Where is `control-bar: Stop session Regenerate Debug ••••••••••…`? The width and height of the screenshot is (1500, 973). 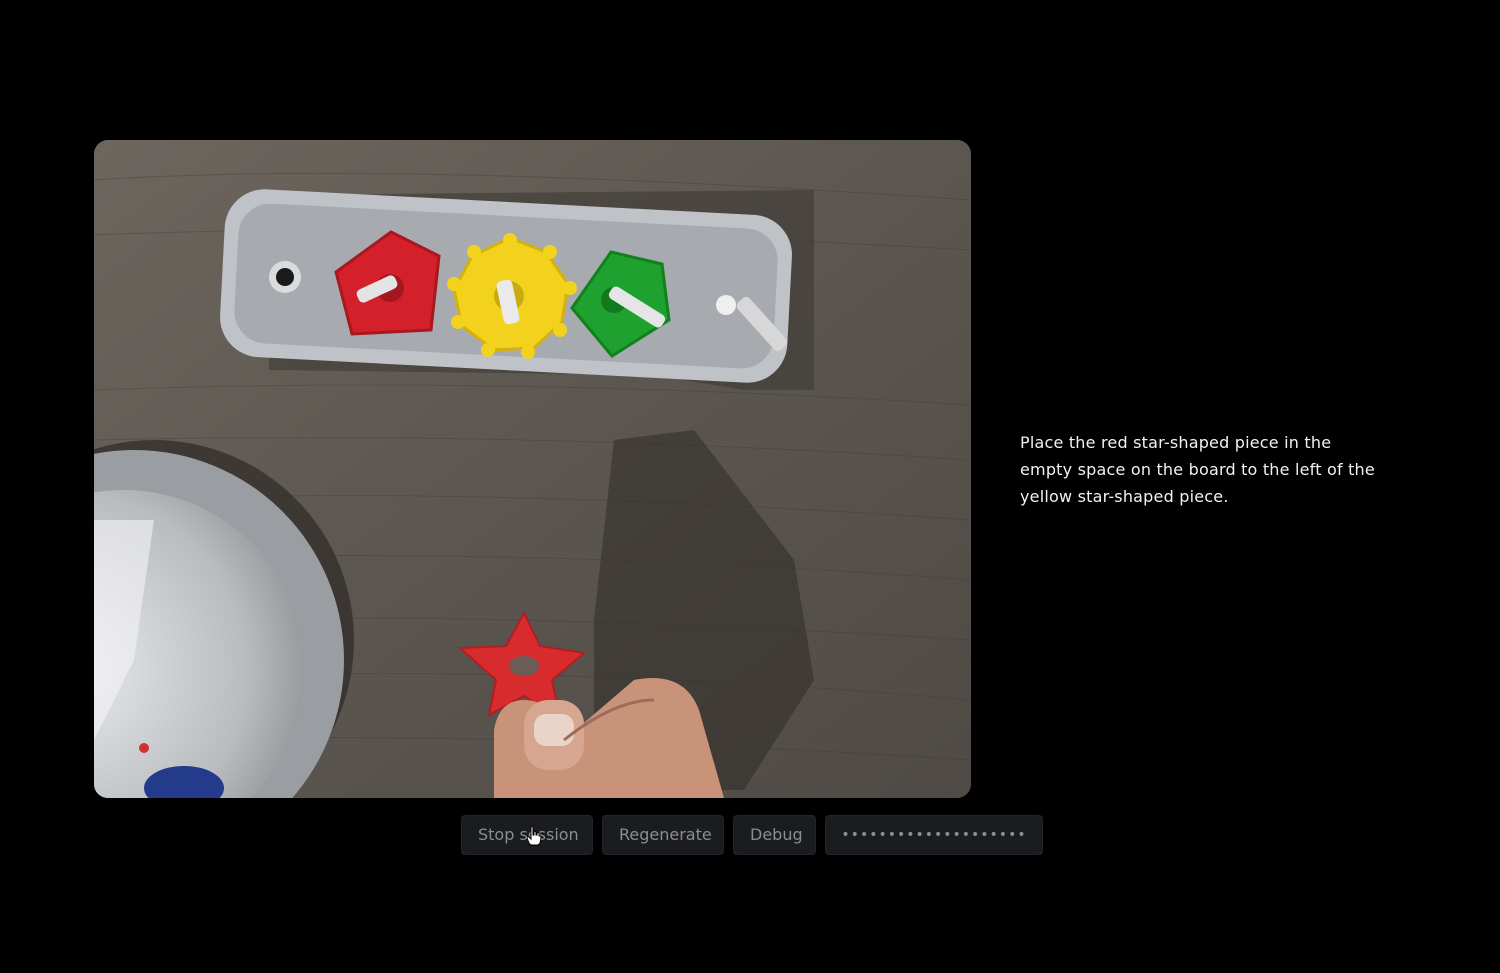
control-bar: Stop session Regenerate Debug ••••••••••… is located at coordinates (752, 835).